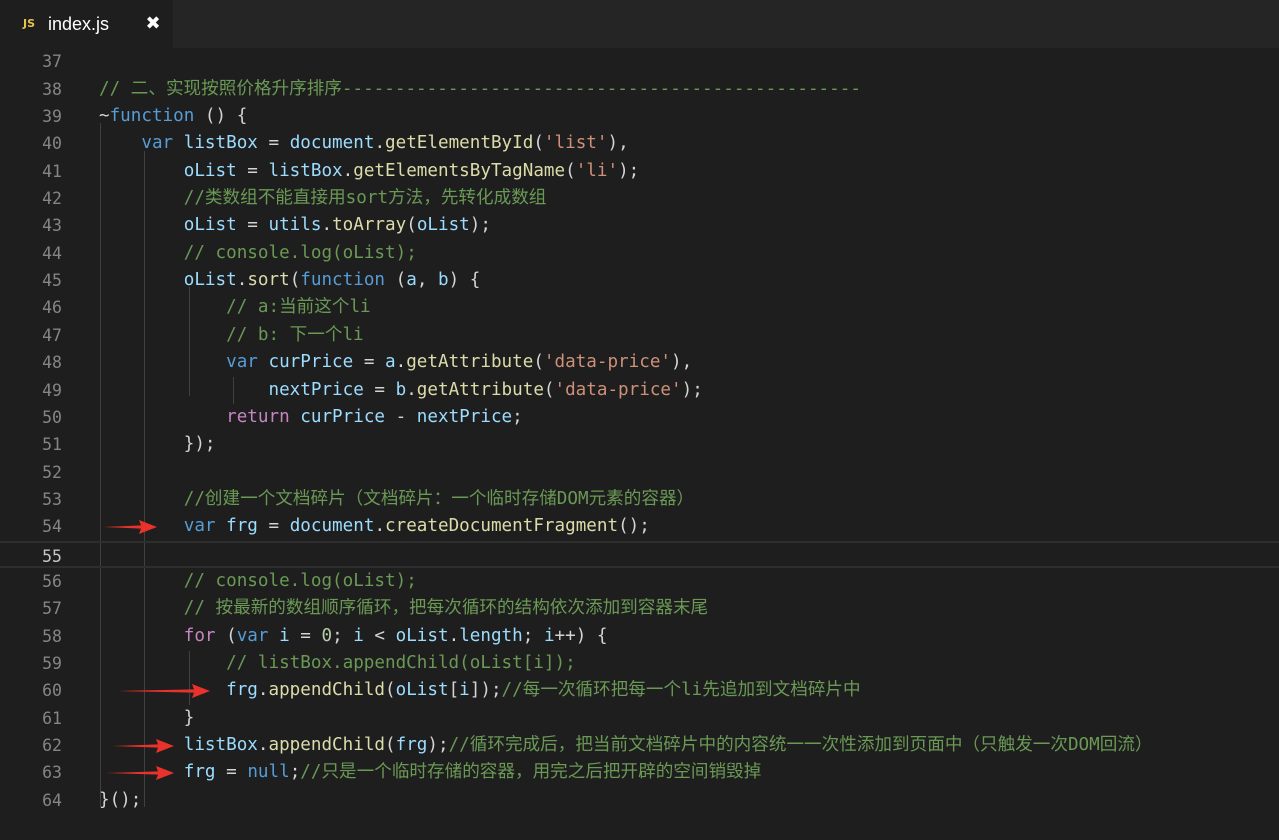 This screenshot has height=840, width=1279. Describe the element at coordinates (639, 417) in the screenshot. I see `code-line: 50 return curPrice - nextPrice;` at that location.